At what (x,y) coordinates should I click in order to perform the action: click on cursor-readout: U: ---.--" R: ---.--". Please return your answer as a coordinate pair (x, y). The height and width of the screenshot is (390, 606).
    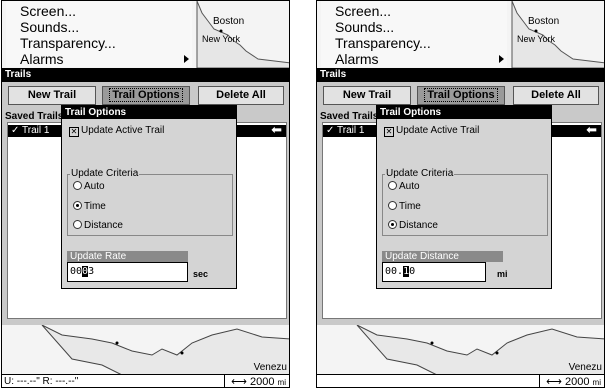
    Looking at the image, I should click on (41, 381).